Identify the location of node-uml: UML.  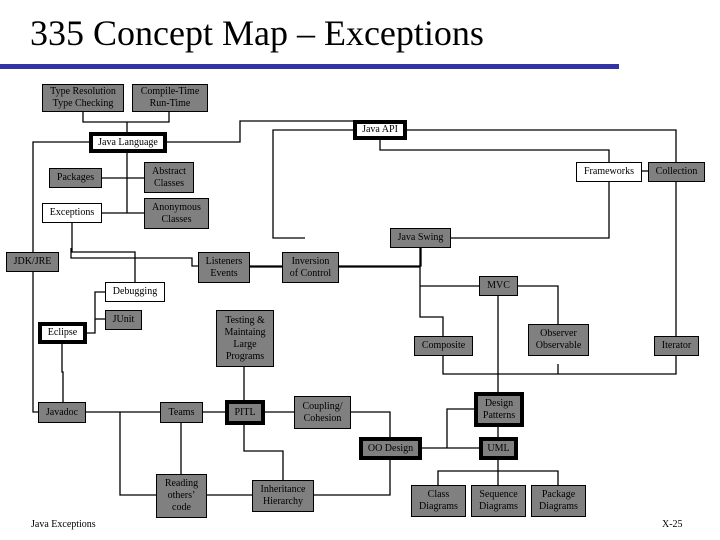
(498, 448).